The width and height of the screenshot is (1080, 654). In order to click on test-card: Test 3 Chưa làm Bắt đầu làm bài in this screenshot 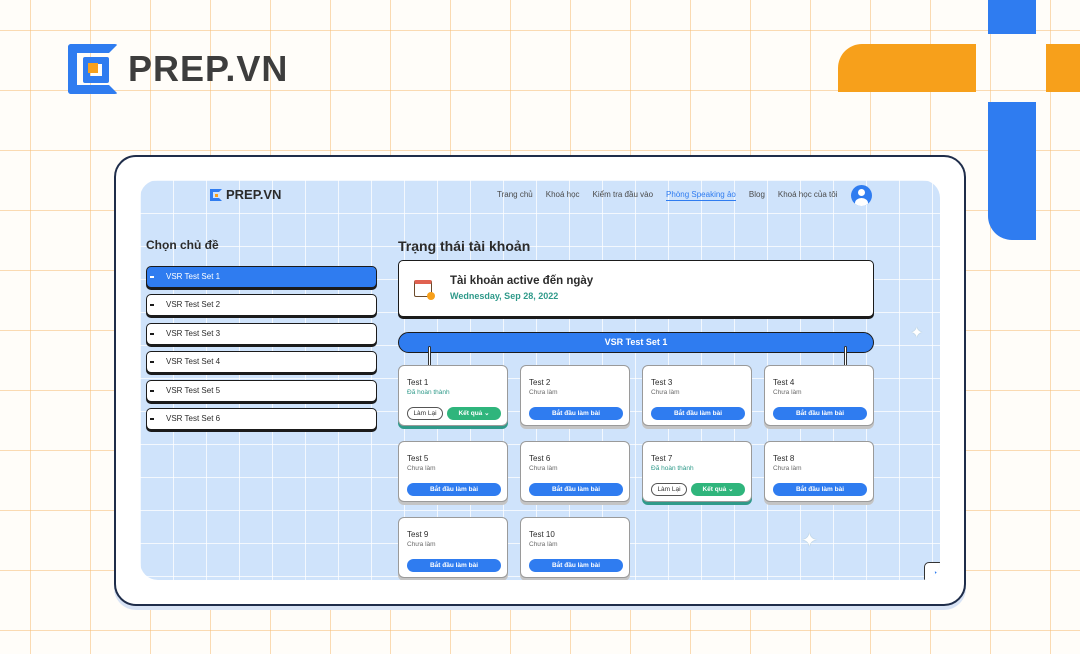, I will do `click(697, 395)`.